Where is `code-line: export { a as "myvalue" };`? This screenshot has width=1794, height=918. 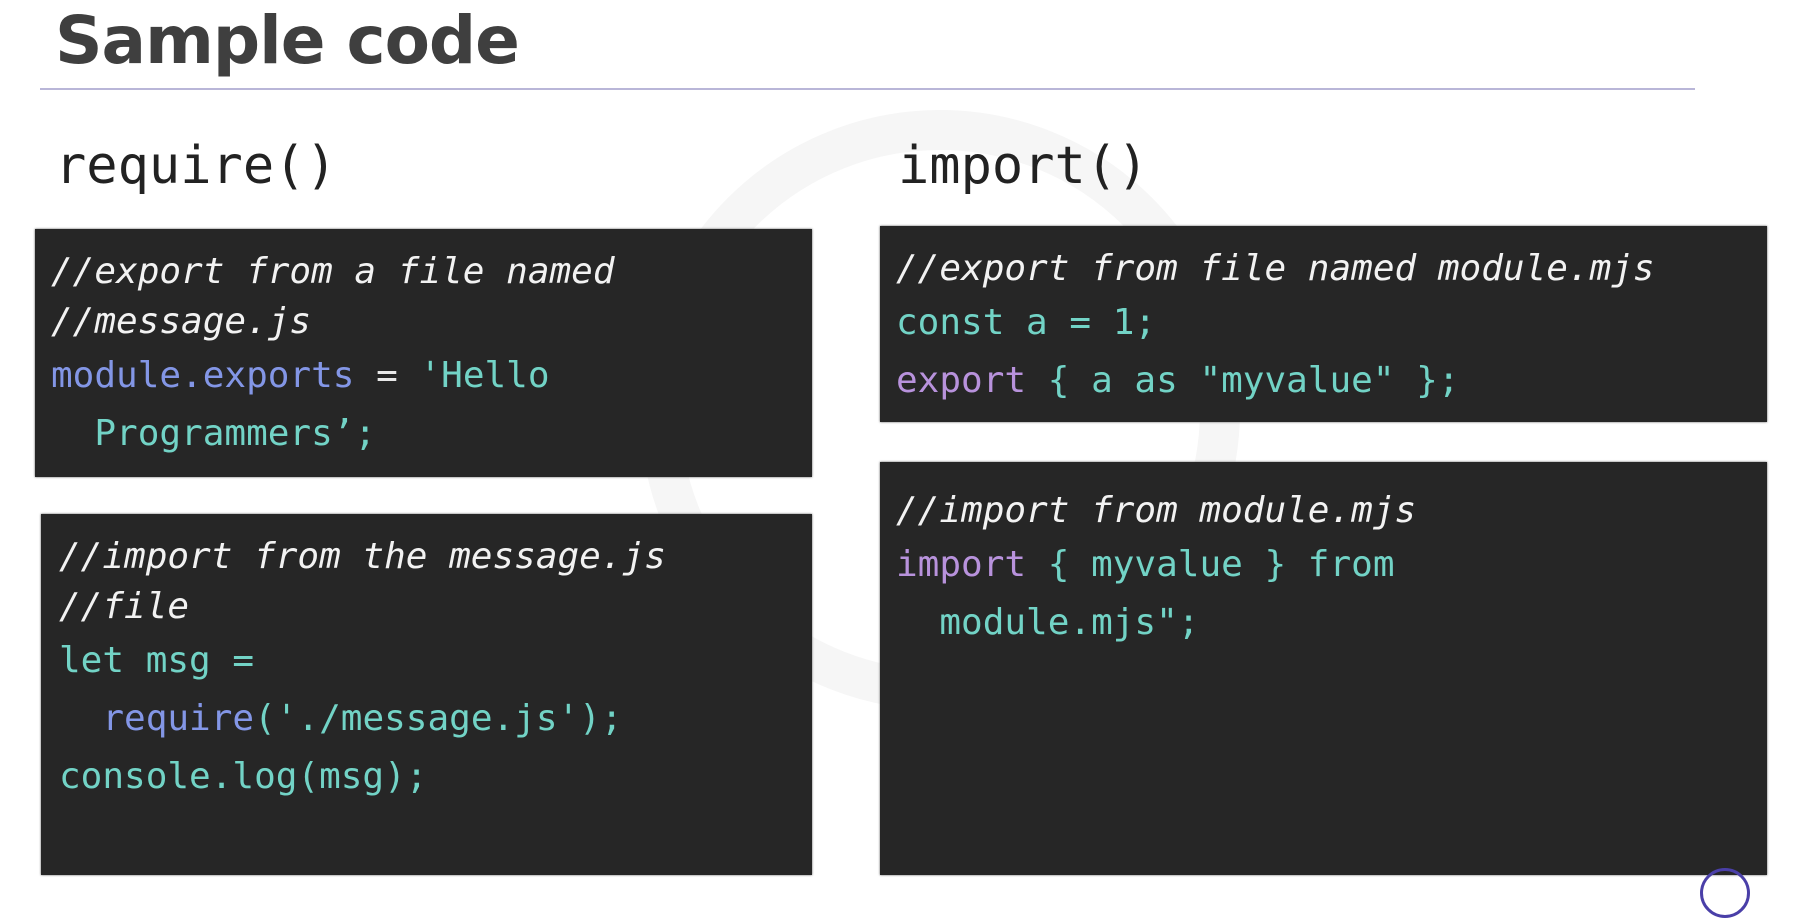
code-line: export { a as "myvalue" }; is located at coordinates (1323, 381).